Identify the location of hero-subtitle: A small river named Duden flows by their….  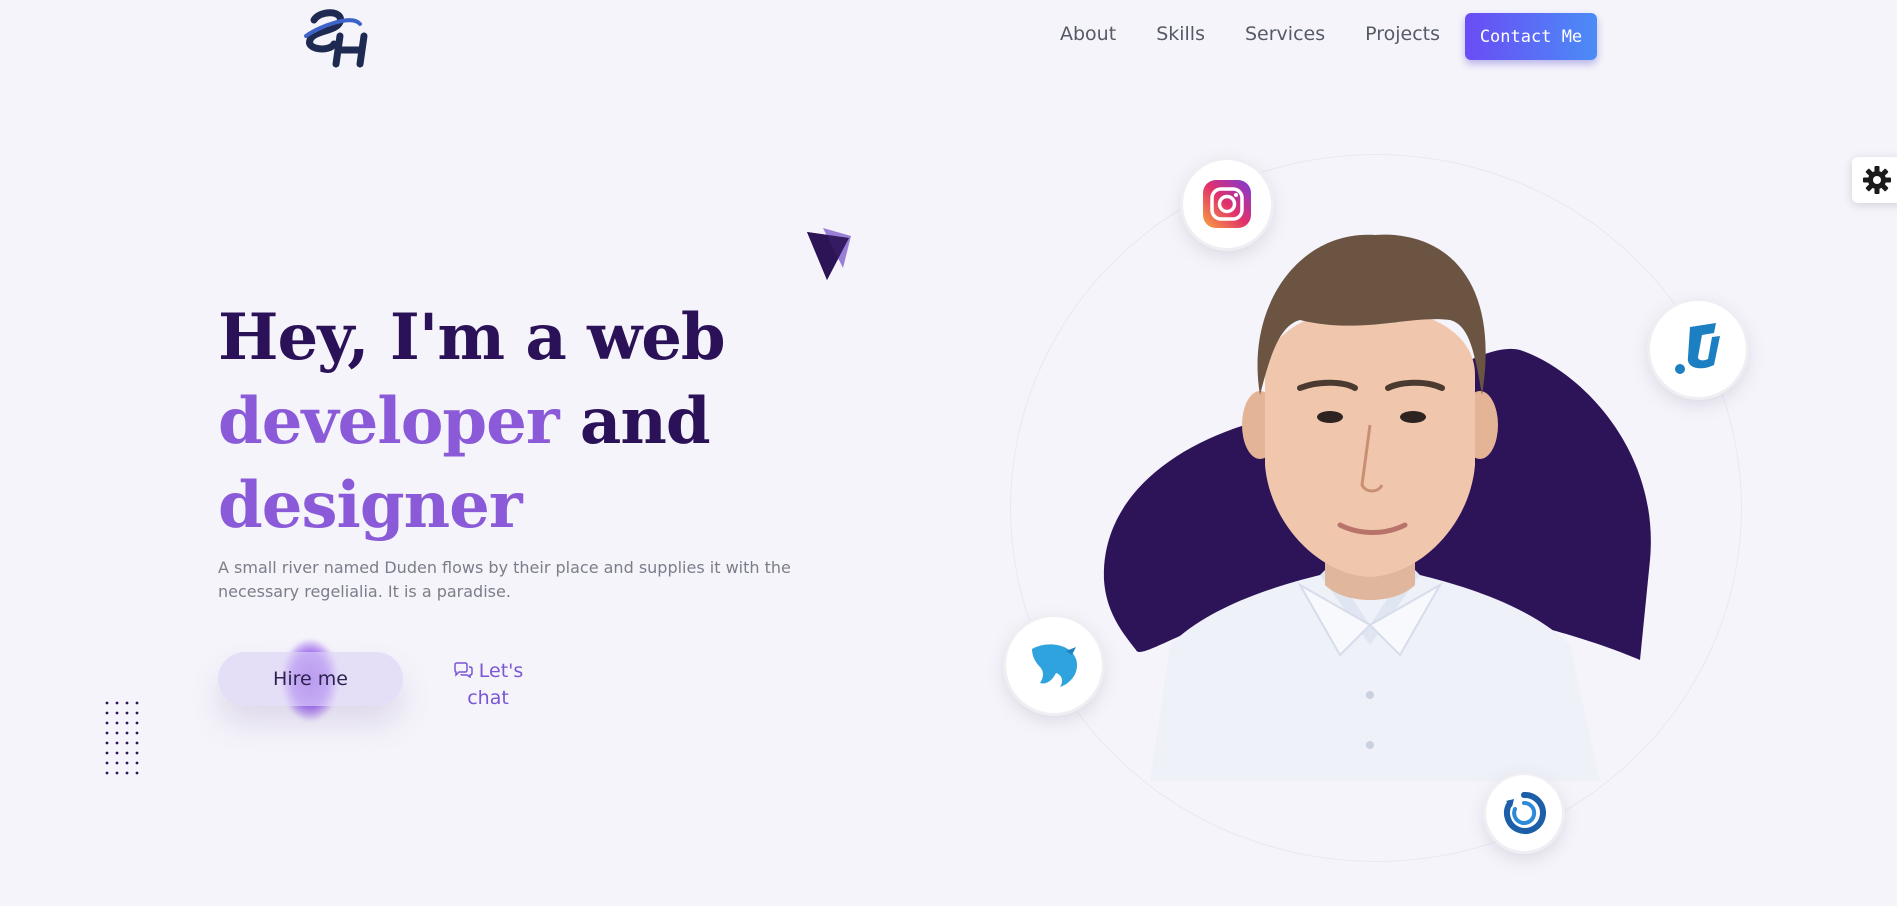
(504, 579).